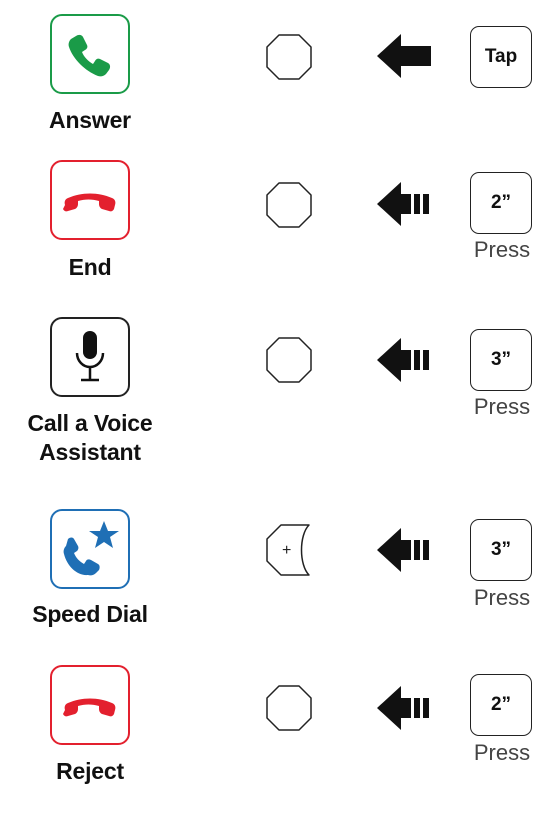 The image size is (551, 814). What do you see at coordinates (405, 56) in the screenshot?
I see `tap-arrow-icon` at bounding box center [405, 56].